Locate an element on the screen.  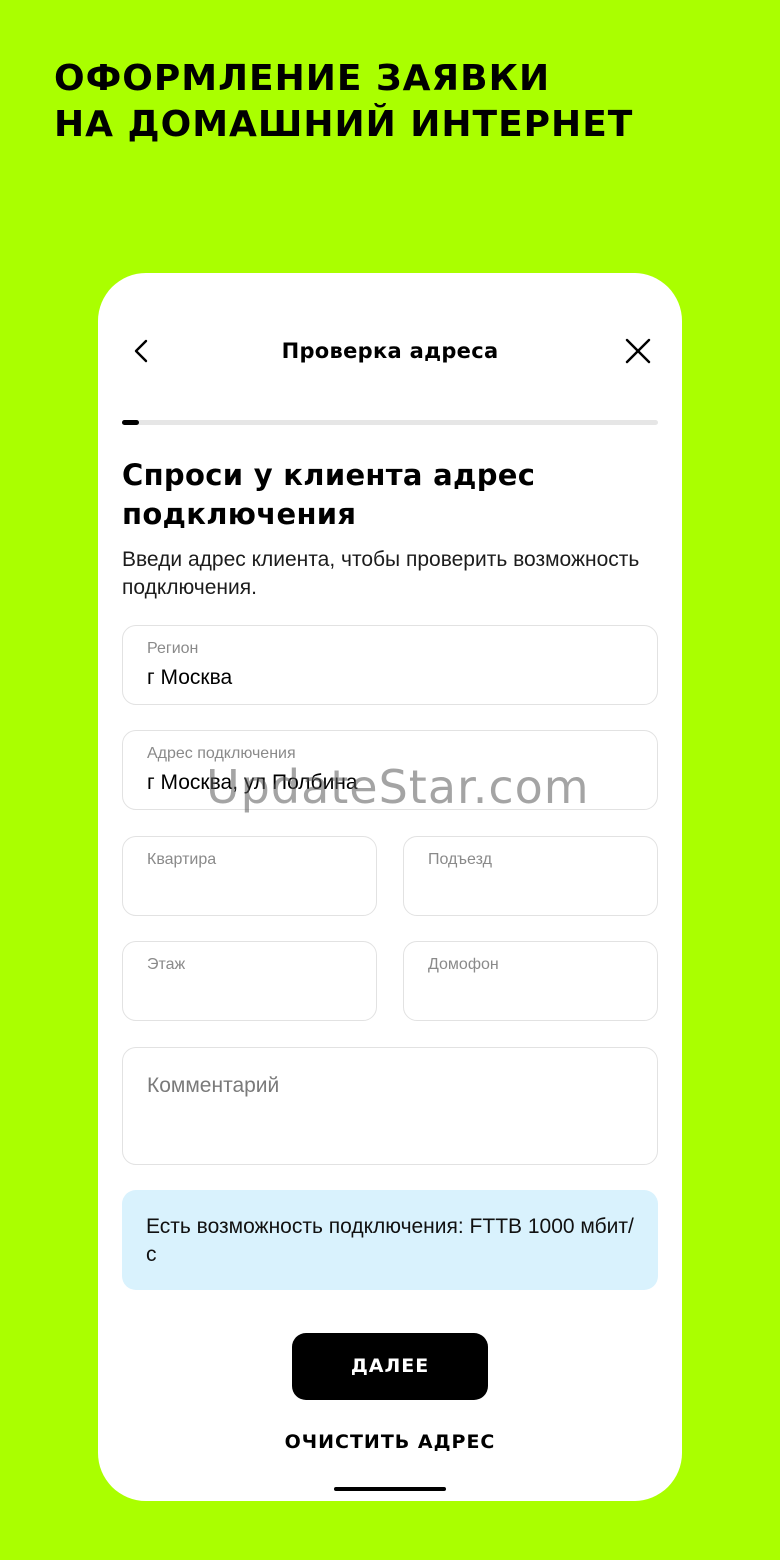
chevron-left-icon is located at coordinates (141, 351).